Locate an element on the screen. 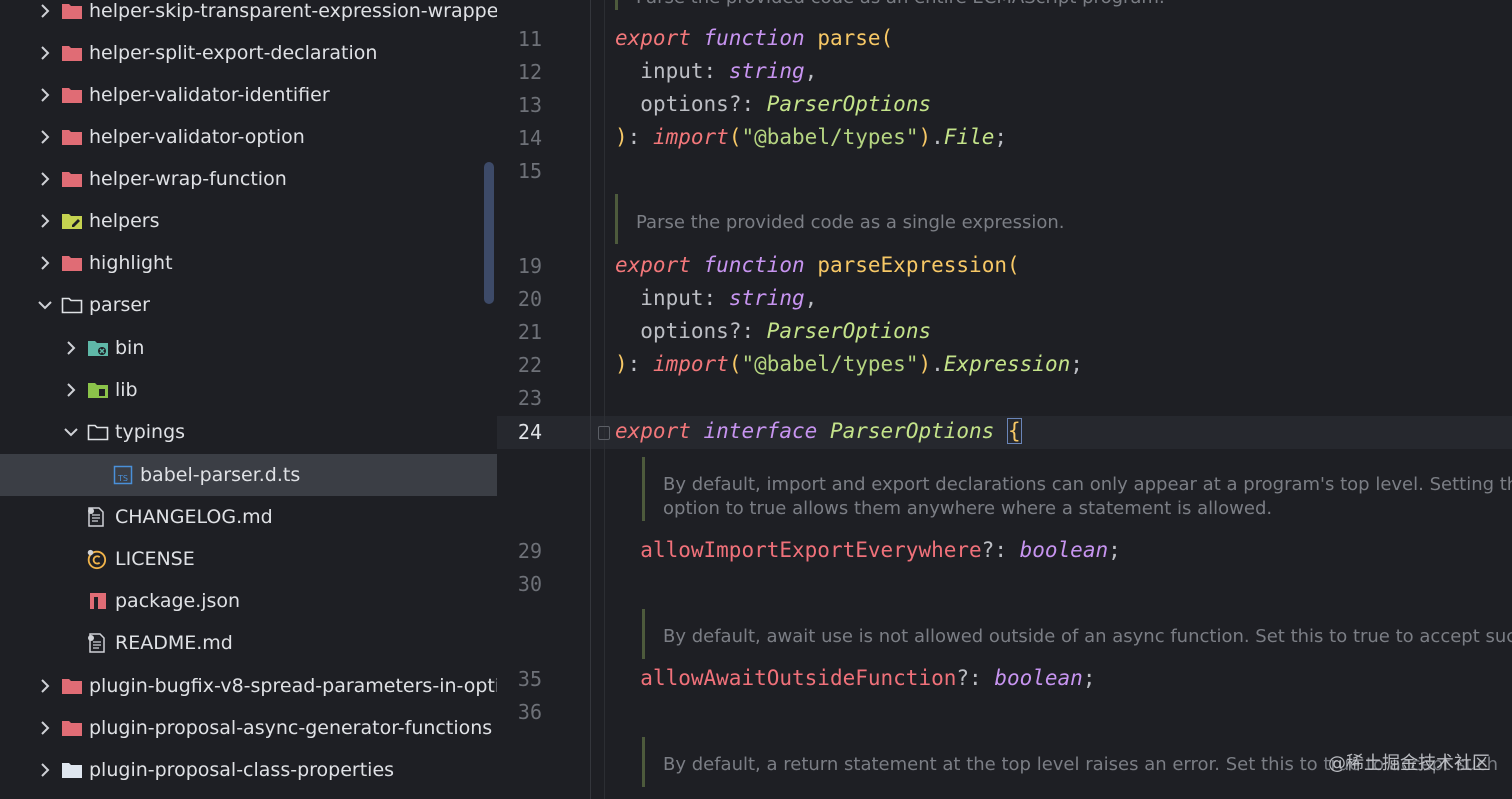 The width and height of the screenshot is (1512, 799). tree-item-helper-validator-identifier: helper-validator-identifier is located at coordinates (248, 95).